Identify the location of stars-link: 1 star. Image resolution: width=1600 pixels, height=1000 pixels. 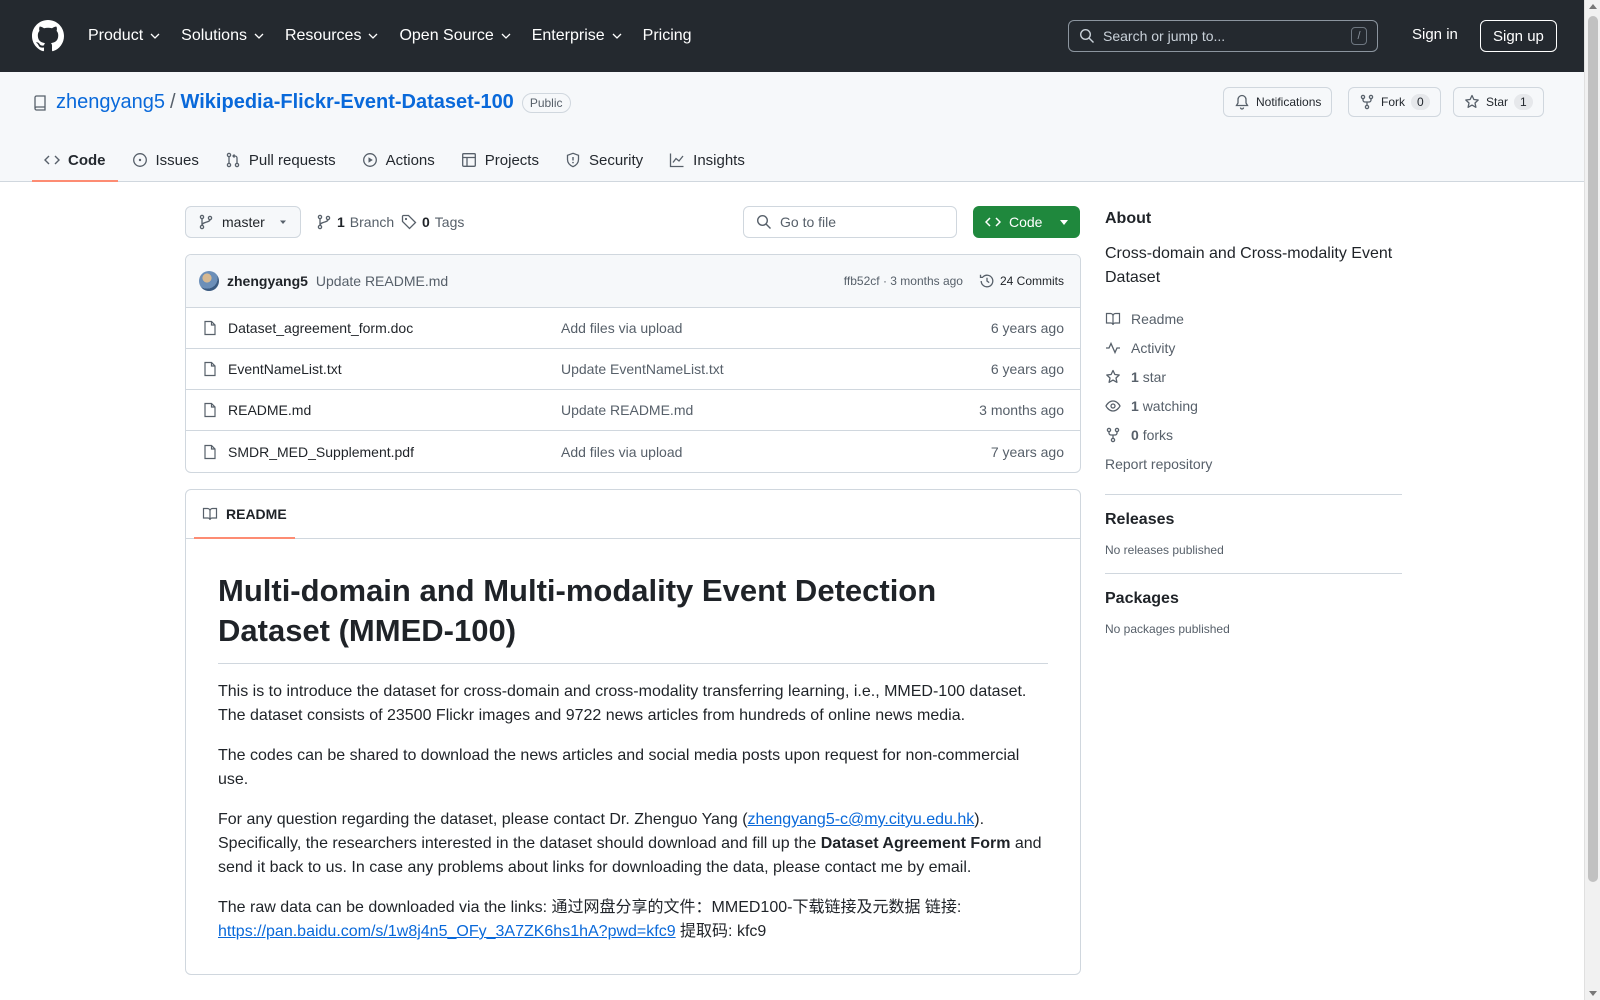
(1253, 376).